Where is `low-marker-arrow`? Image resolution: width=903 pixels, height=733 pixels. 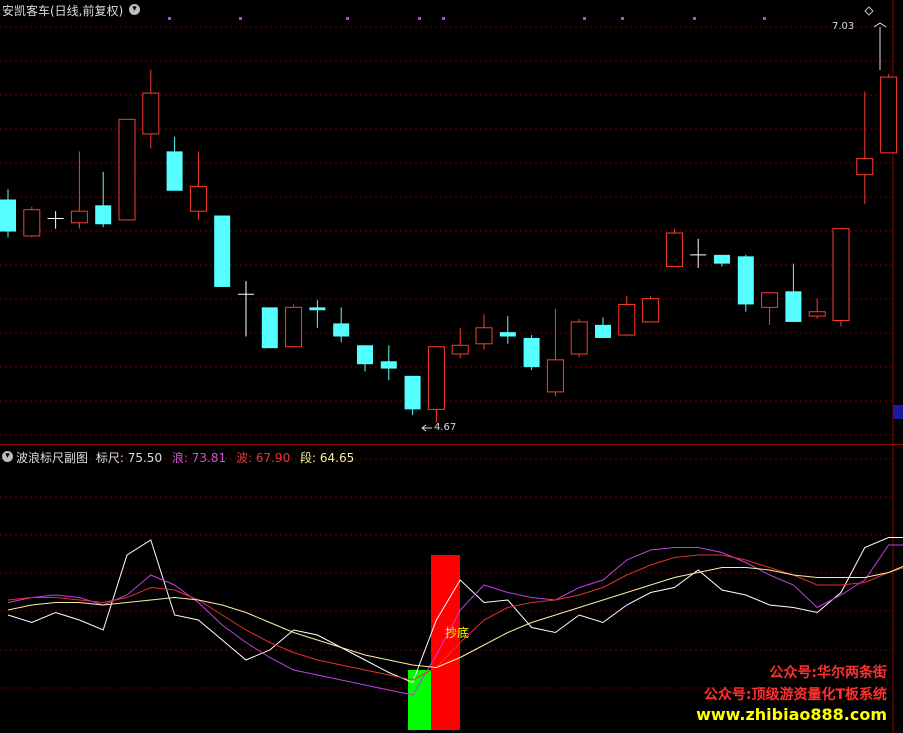 low-marker-arrow is located at coordinates (426, 428).